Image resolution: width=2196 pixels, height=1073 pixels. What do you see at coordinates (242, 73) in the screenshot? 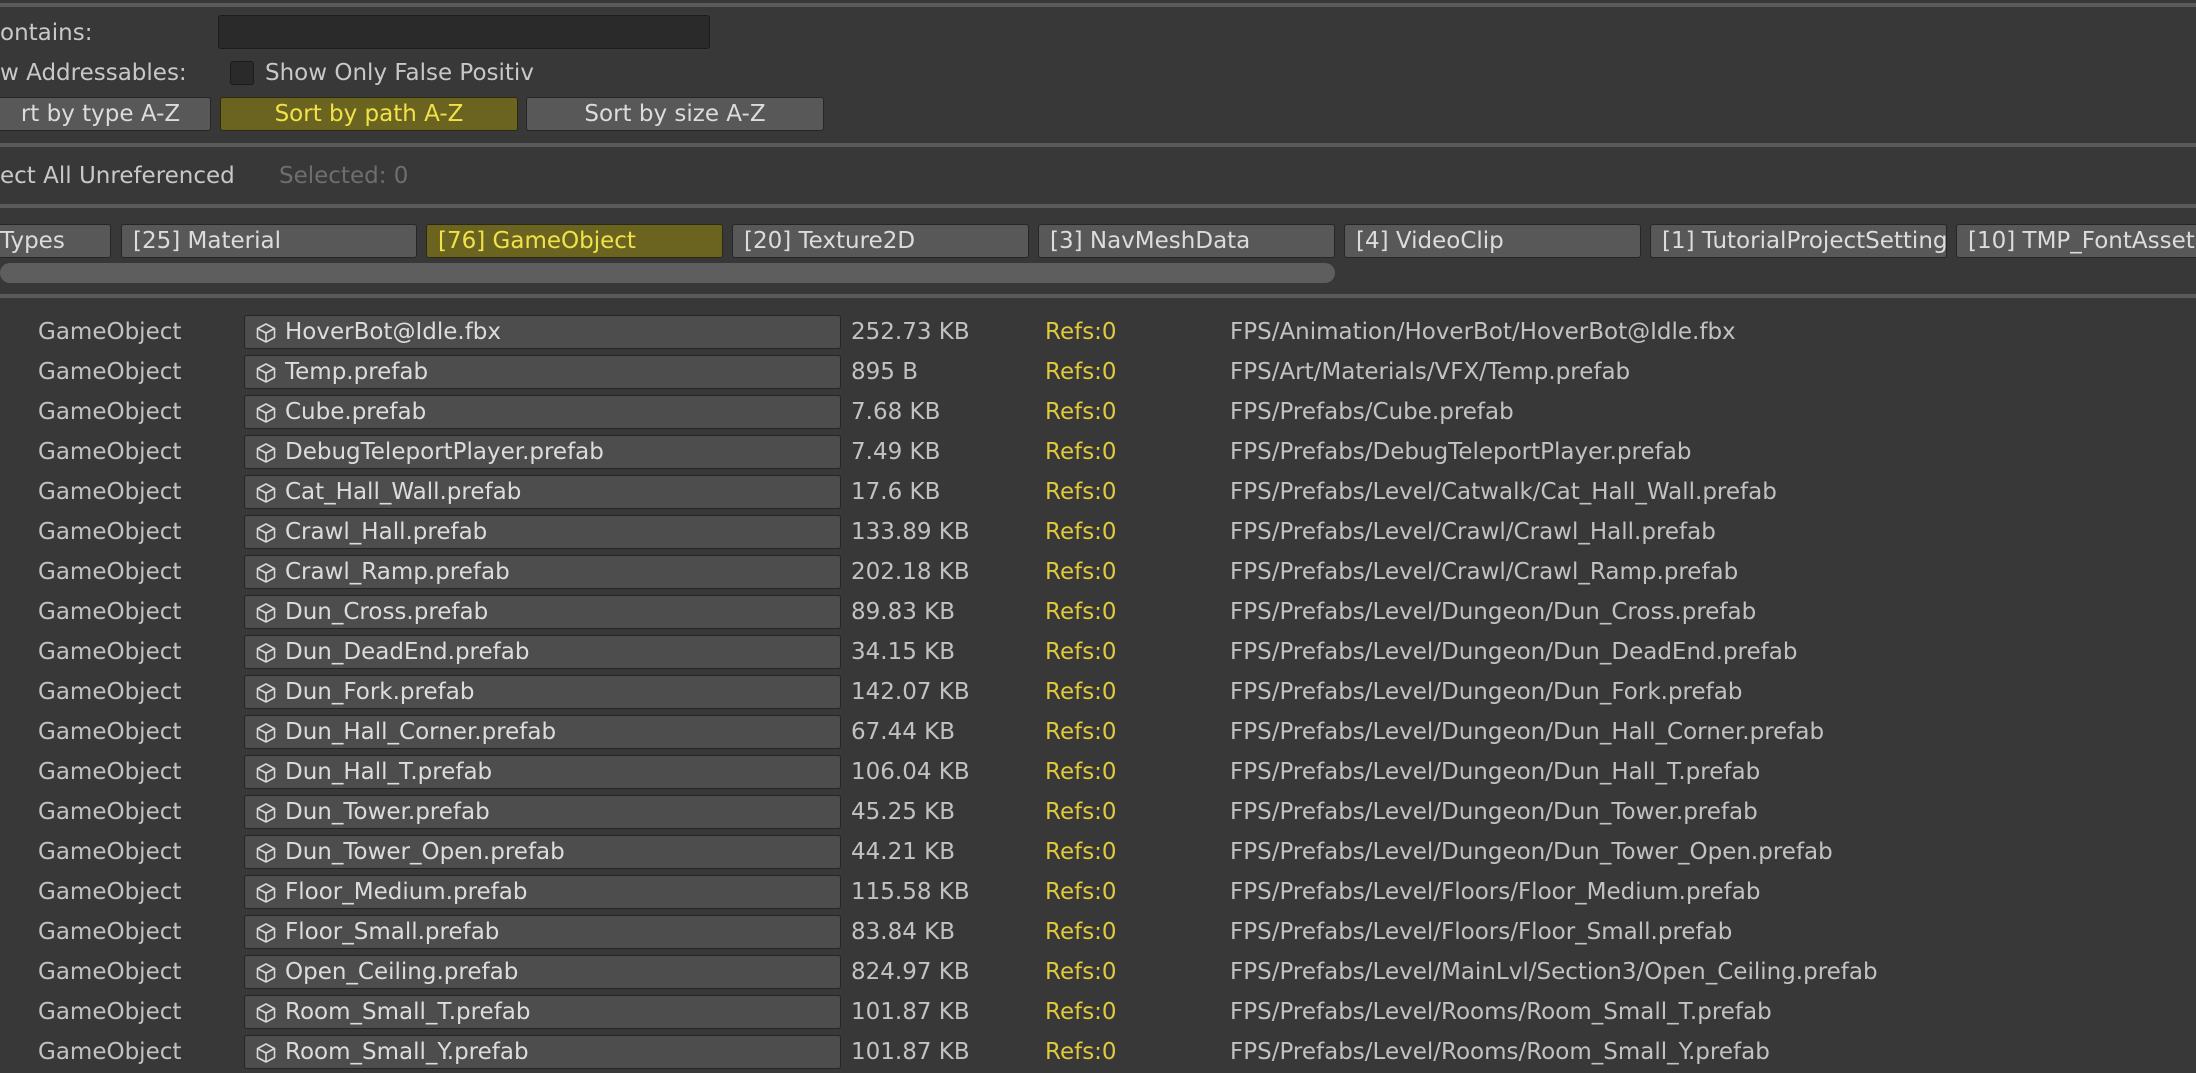
I see `false-positives-checkbox` at bounding box center [242, 73].